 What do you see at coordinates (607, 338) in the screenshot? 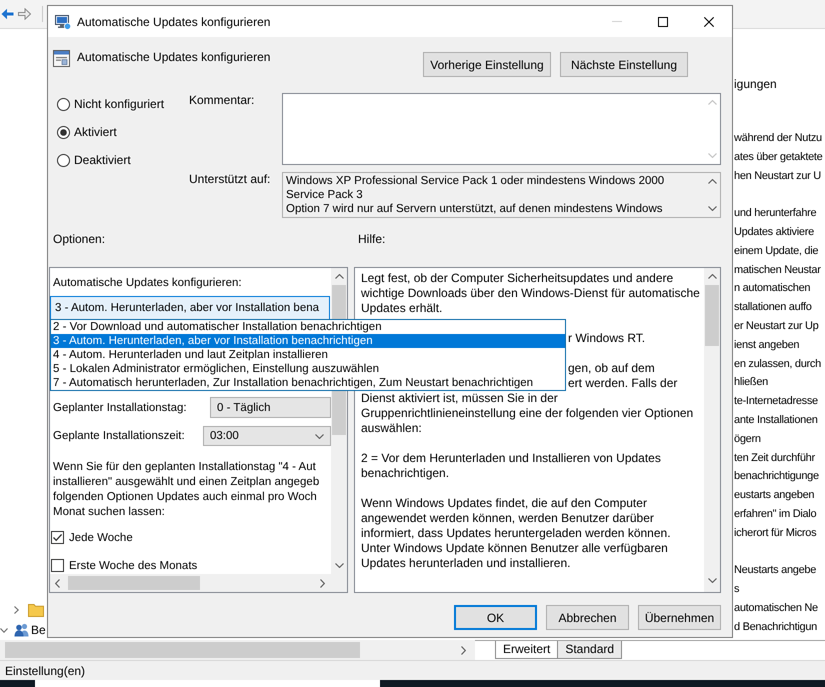
I see `help-text: r Windows RT.` at bounding box center [607, 338].